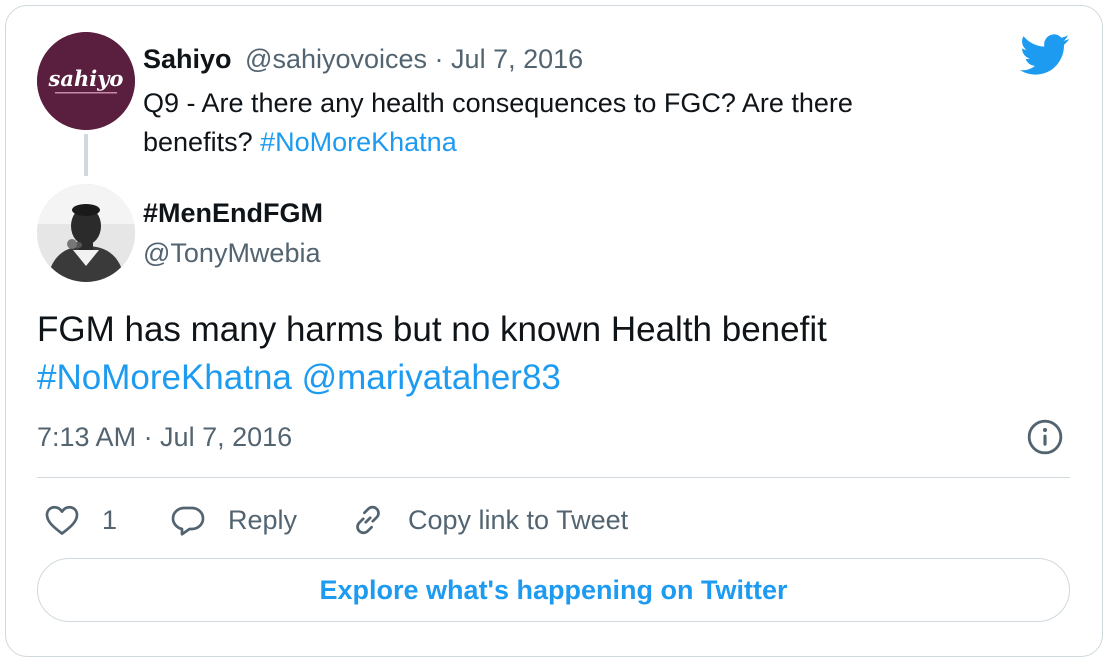 The height and width of the screenshot is (664, 1110). I want to click on parent-author-handle: @sahiyovoices, so click(336, 59).